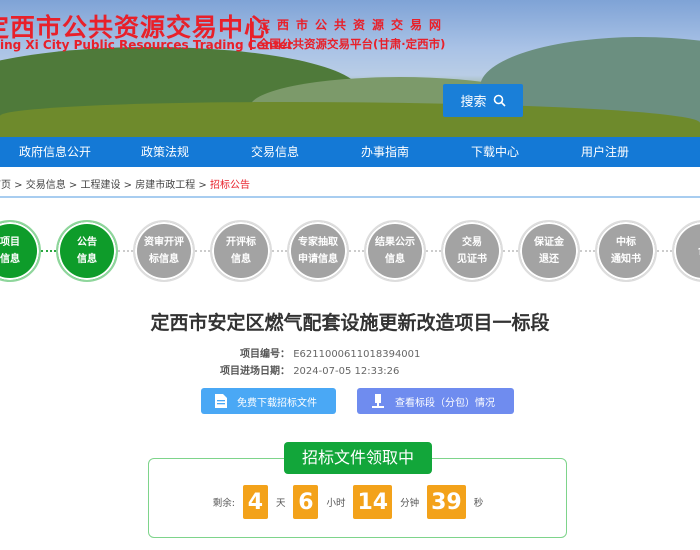 The image size is (700, 550). Describe the element at coordinates (275, 152) in the screenshot. I see `nav-trade-info: 交易信息` at that location.